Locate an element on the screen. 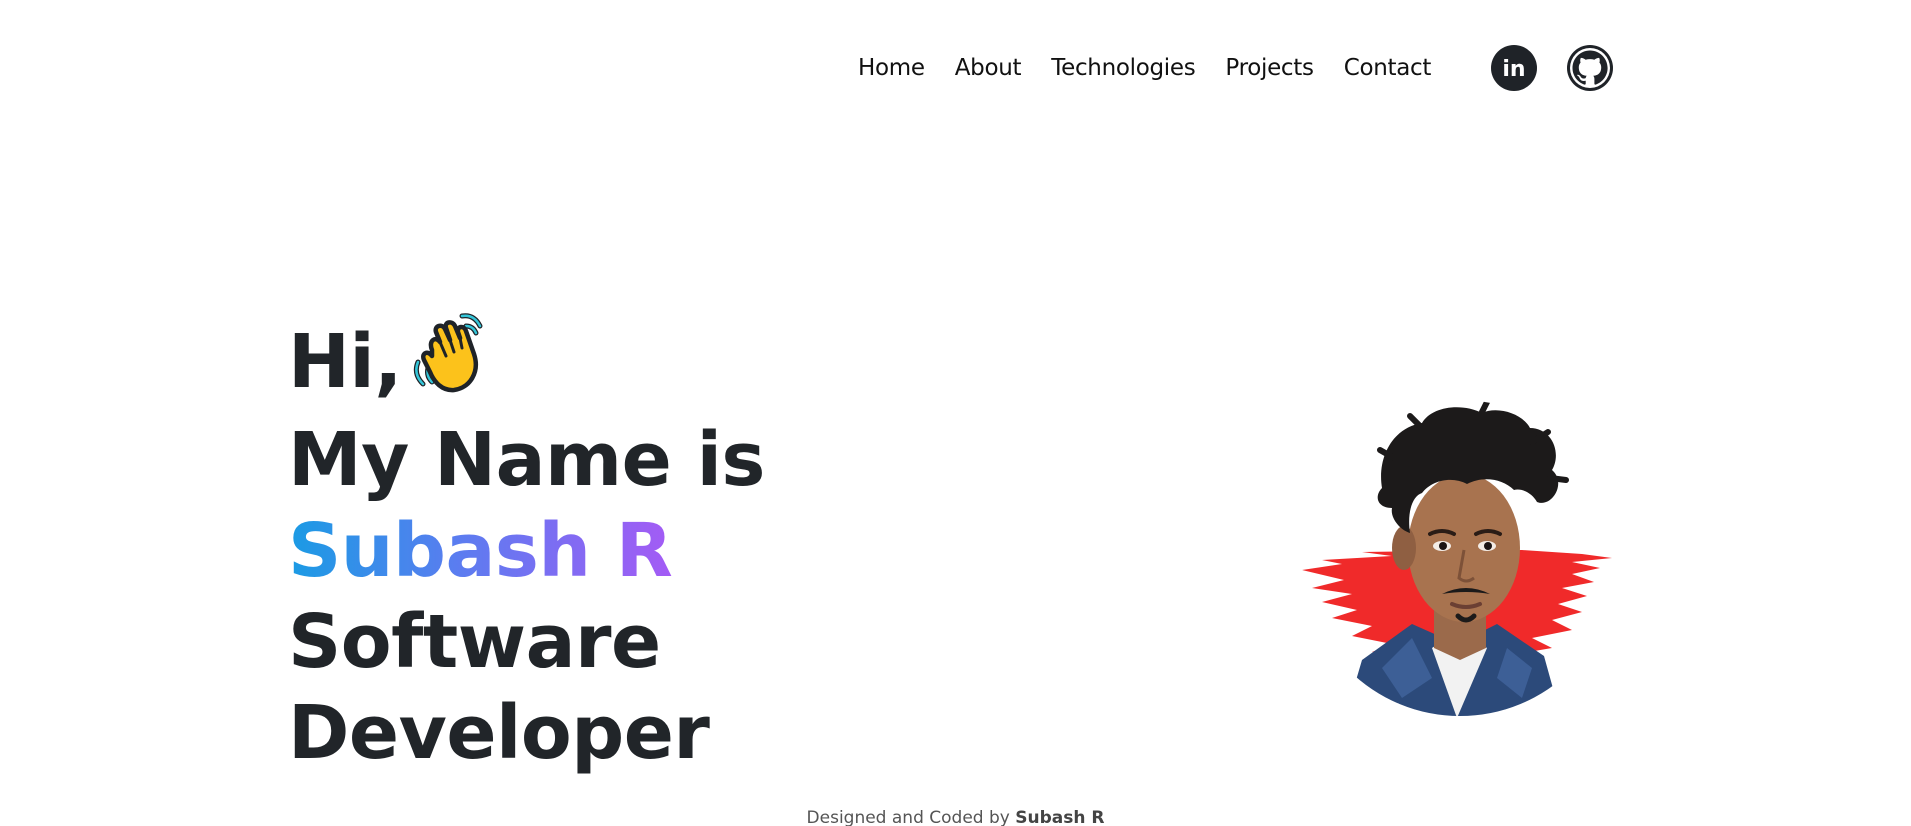 The width and height of the screenshot is (1911, 826). greeting-text: Hi, is located at coordinates (345, 362).